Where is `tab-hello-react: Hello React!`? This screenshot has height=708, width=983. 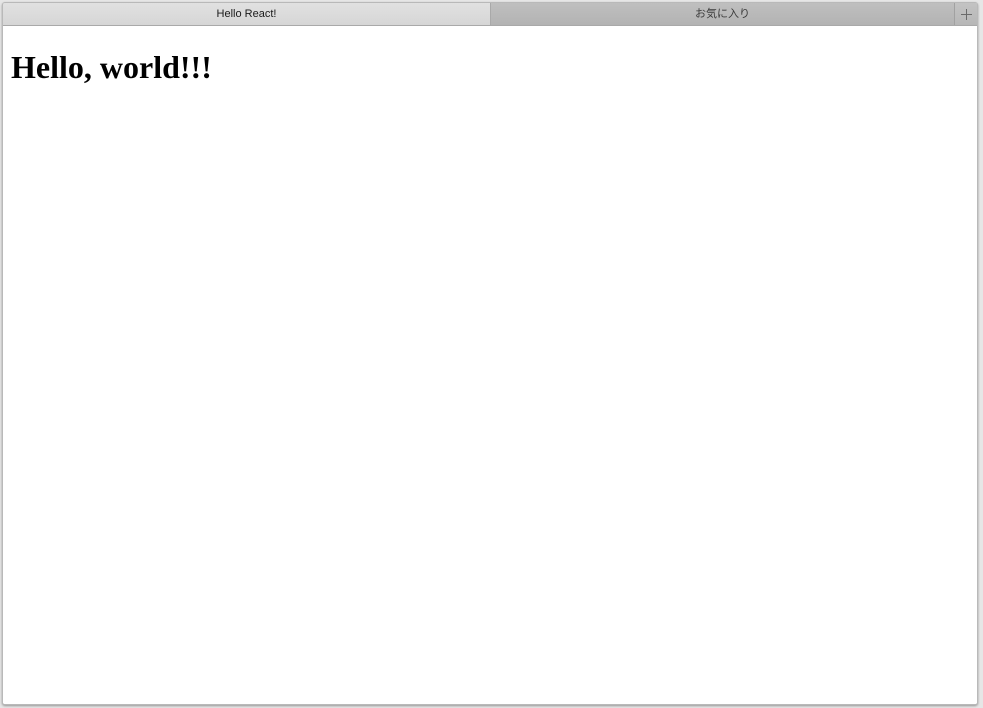
tab-hello-react: Hello React! is located at coordinates (247, 14).